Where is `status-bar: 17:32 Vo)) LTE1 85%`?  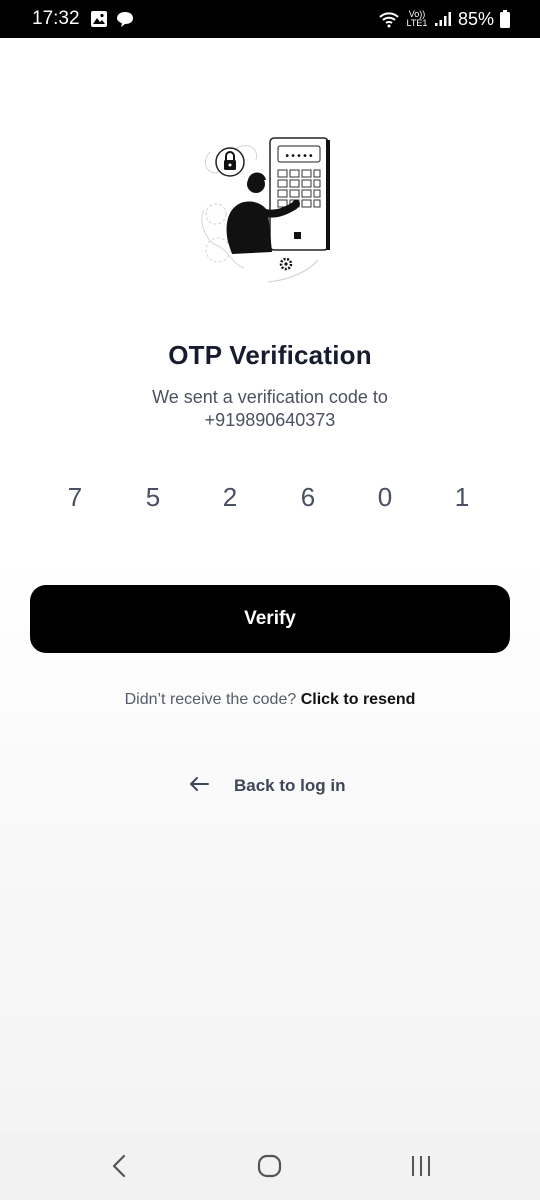
status-bar: 17:32 Vo)) LTE1 85% is located at coordinates (270, 19).